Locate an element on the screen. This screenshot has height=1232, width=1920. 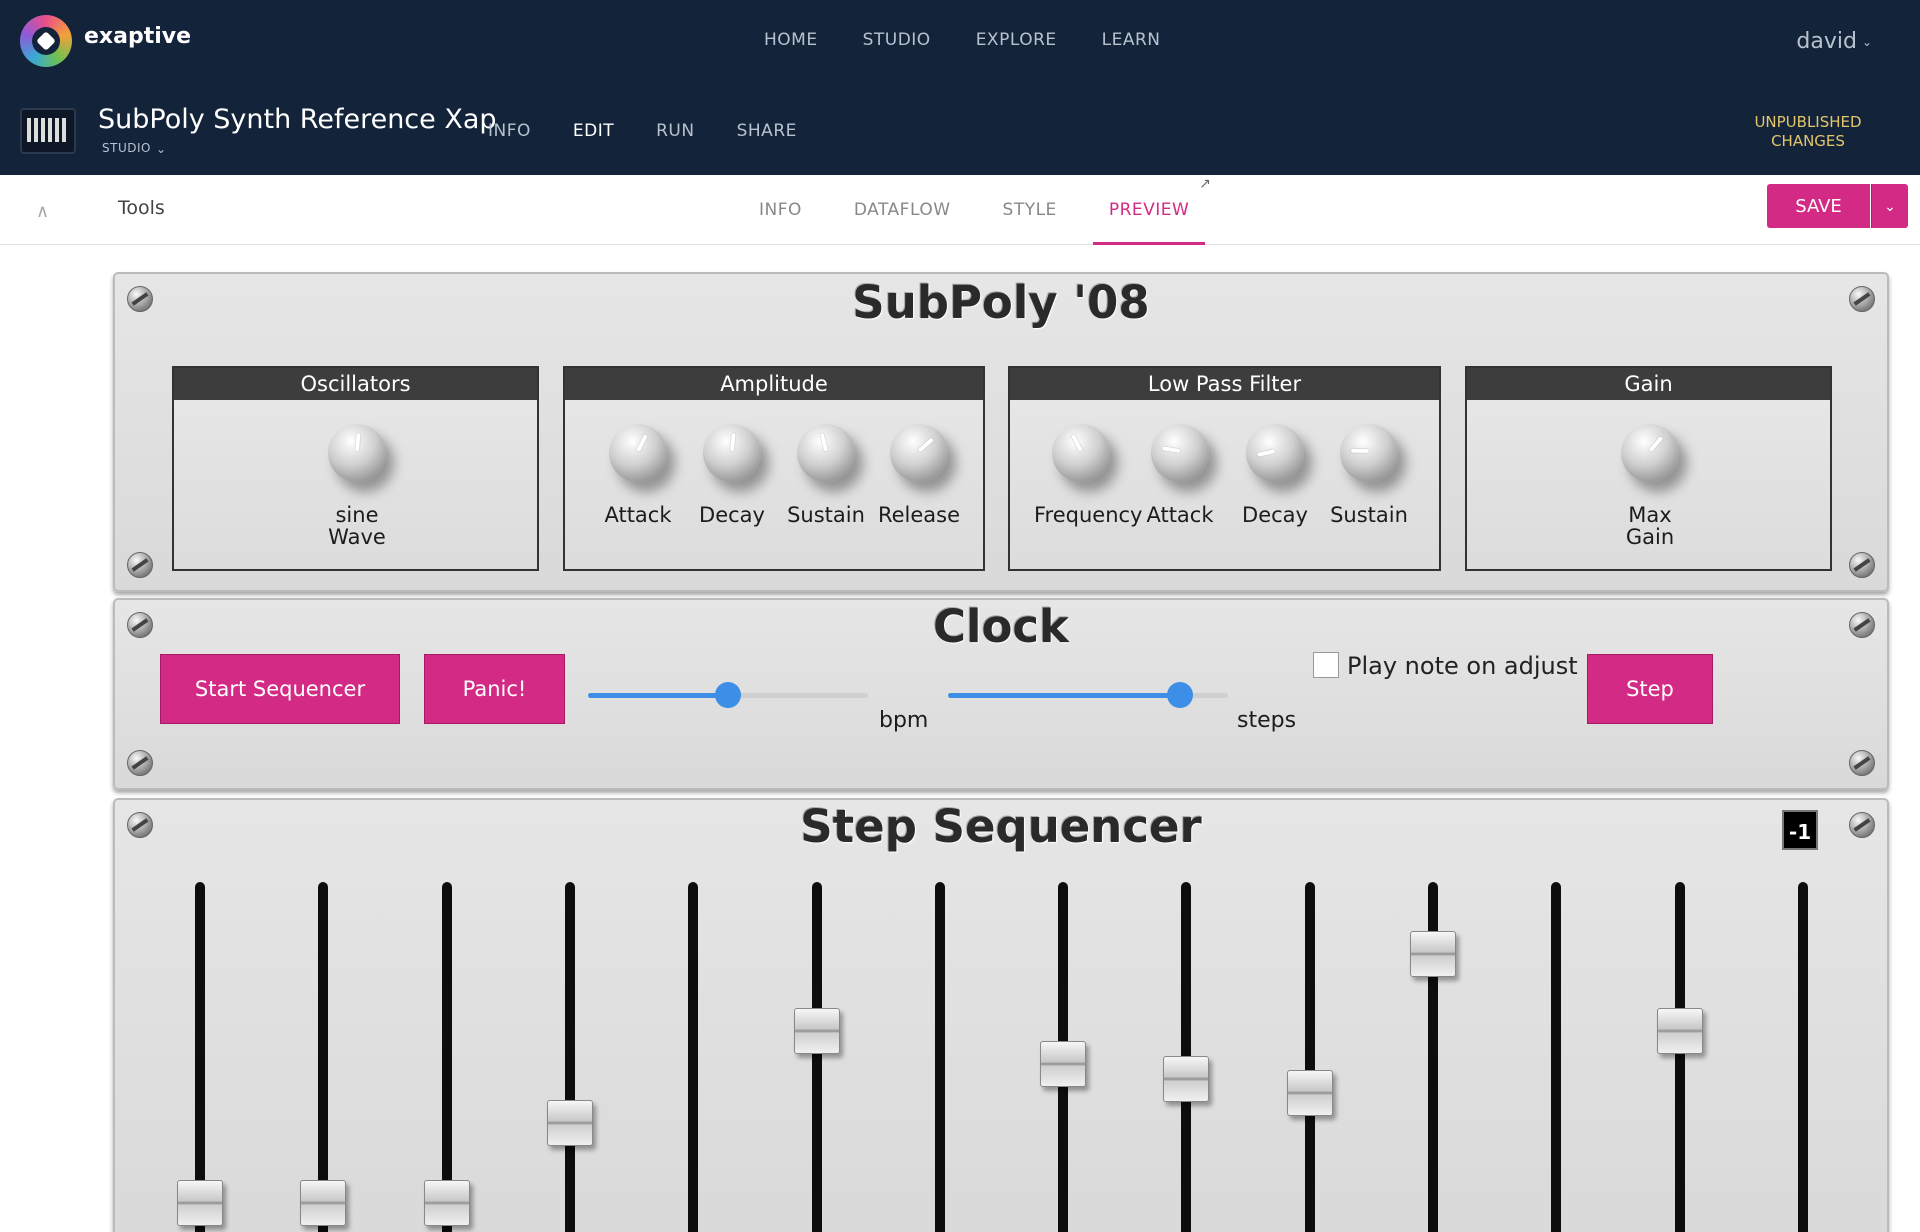
knob-label-line: Wave is located at coordinates (357, 537).